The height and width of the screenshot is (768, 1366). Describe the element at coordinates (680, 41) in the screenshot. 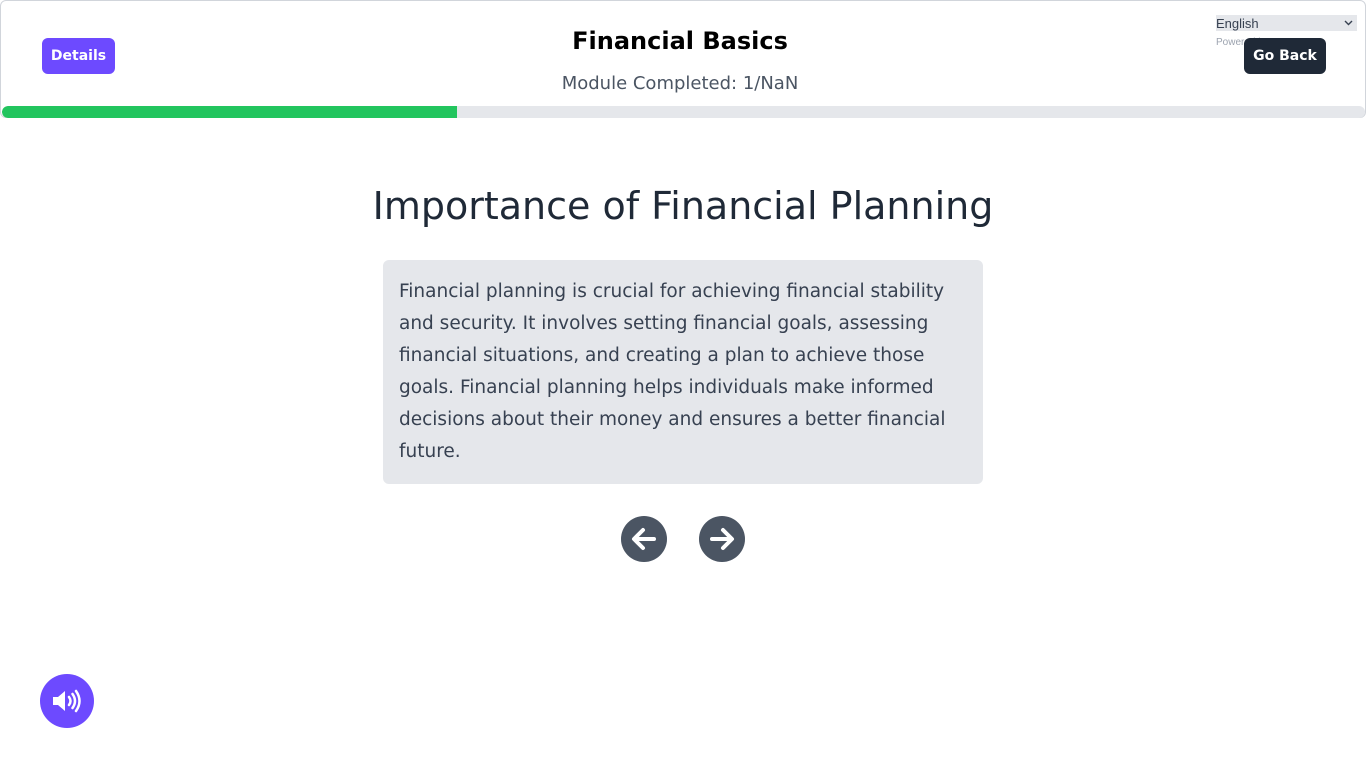

I see `course-title: Financial Basics` at that location.